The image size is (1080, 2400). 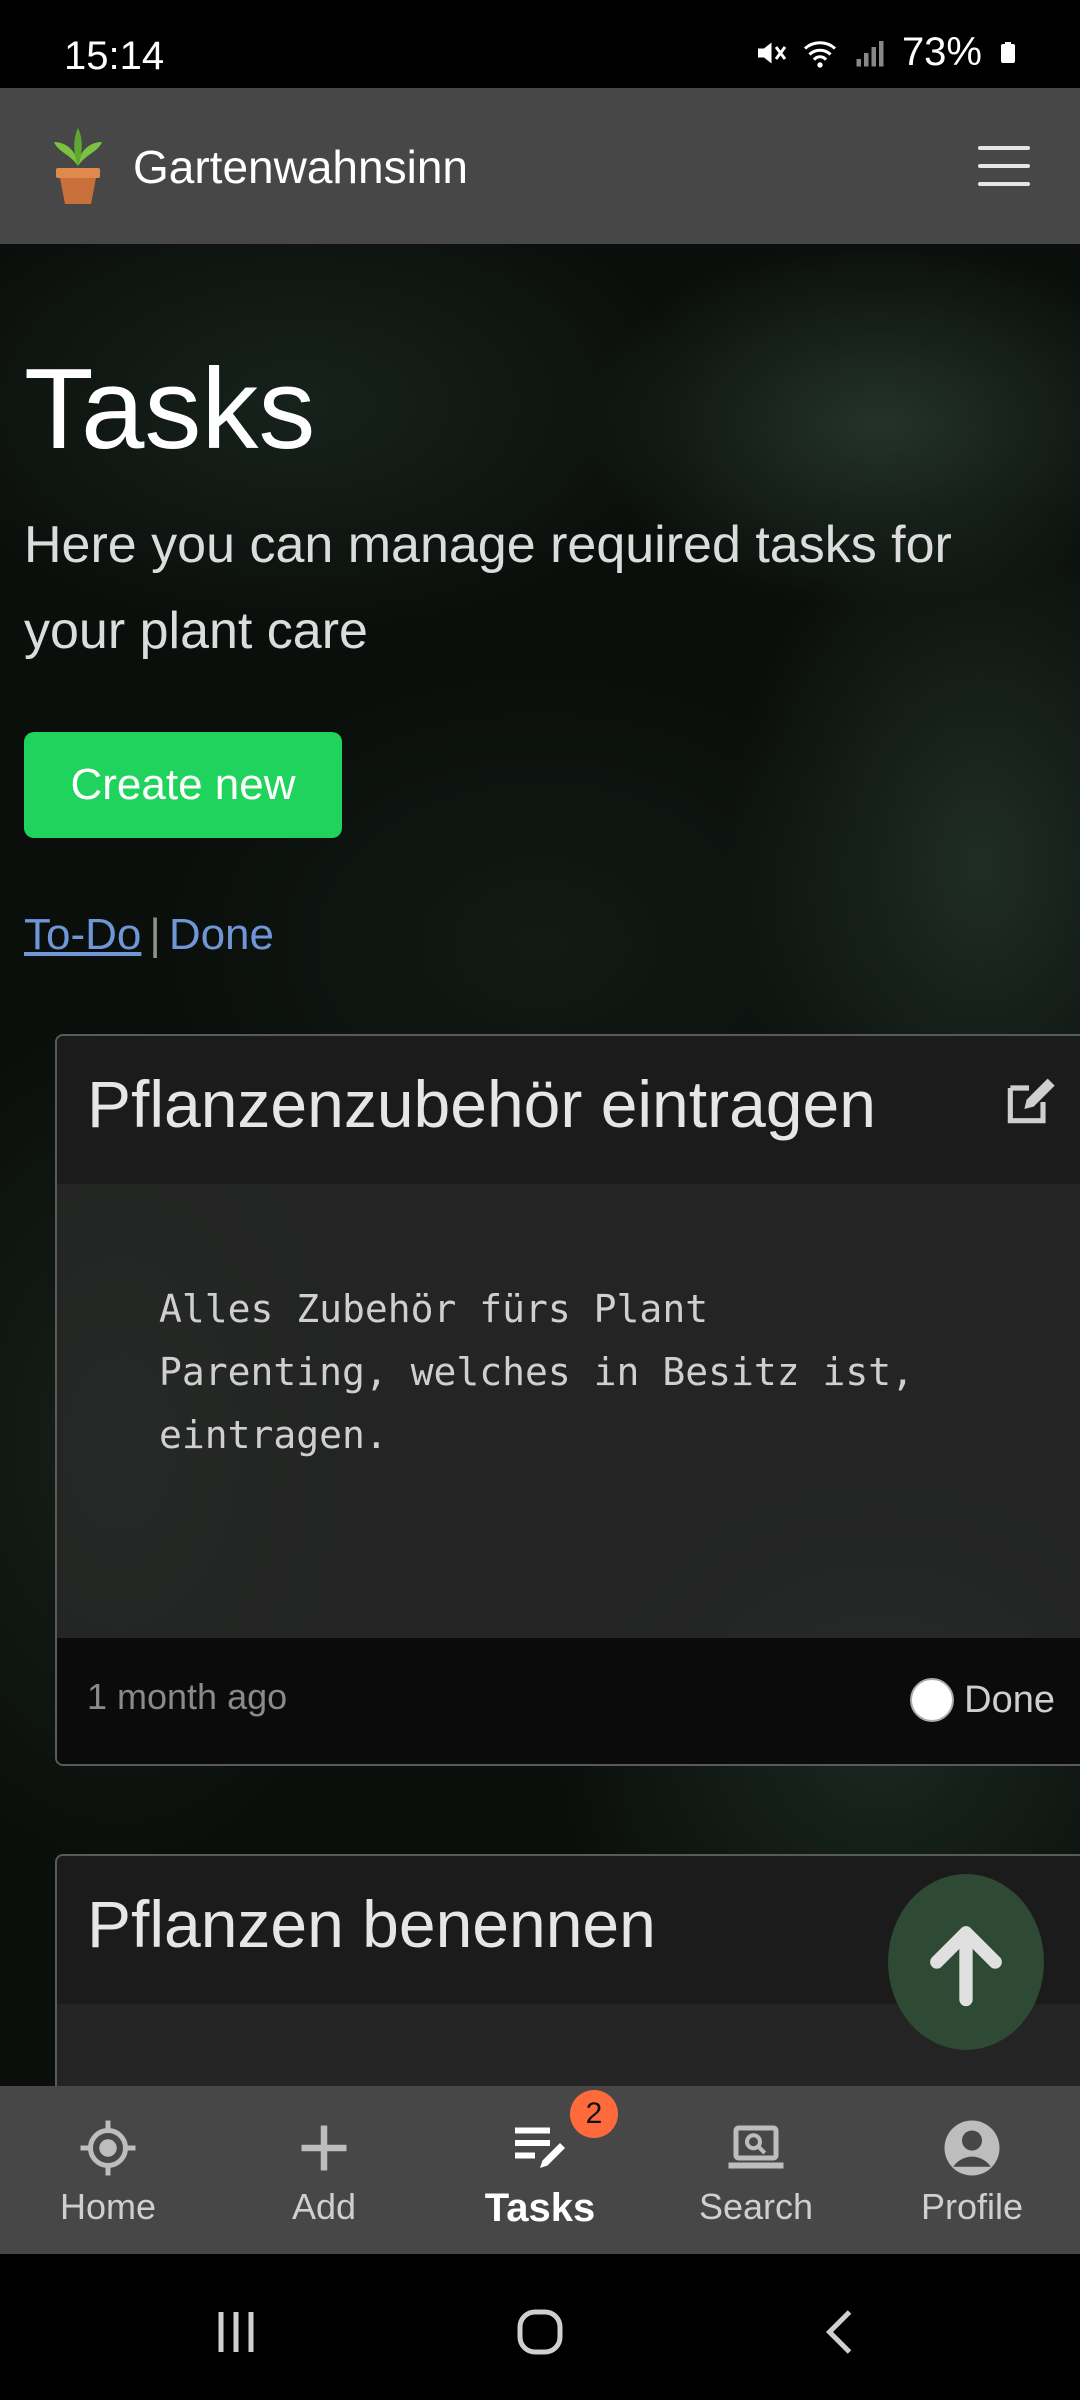 What do you see at coordinates (170, 409) in the screenshot?
I see `page-title: Tasks` at bounding box center [170, 409].